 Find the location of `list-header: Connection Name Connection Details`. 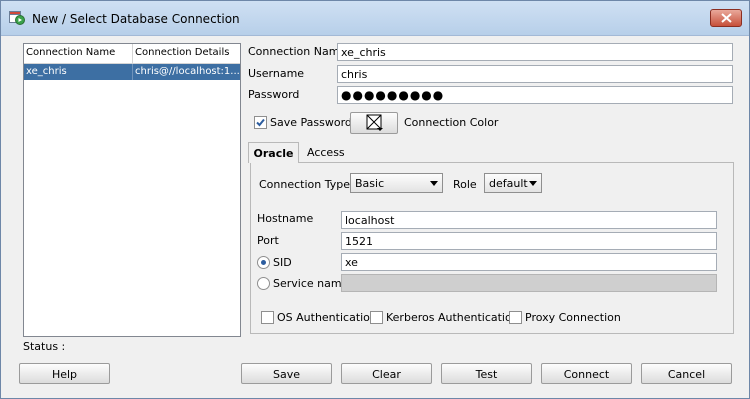

list-header: Connection Name Connection Details is located at coordinates (132, 54).